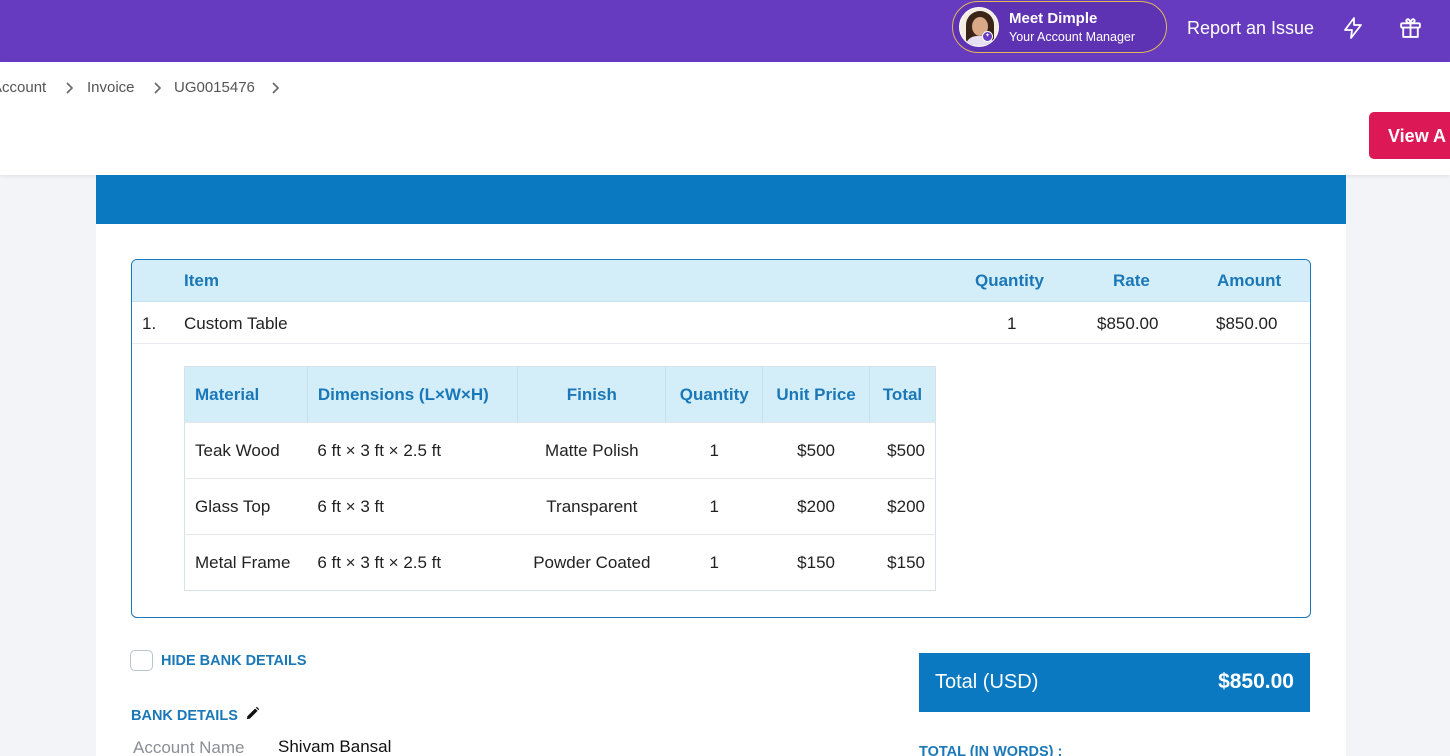  What do you see at coordinates (902, 394) in the screenshot?
I see `column-header-total: Total` at bounding box center [902, 394].